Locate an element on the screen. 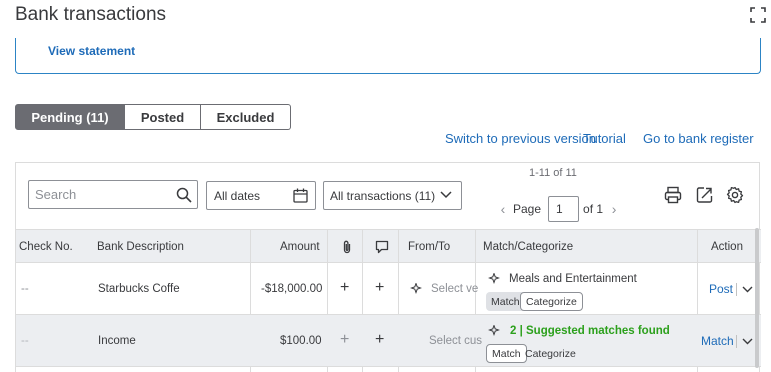  comment-icon is located at coordinates (382, 246).